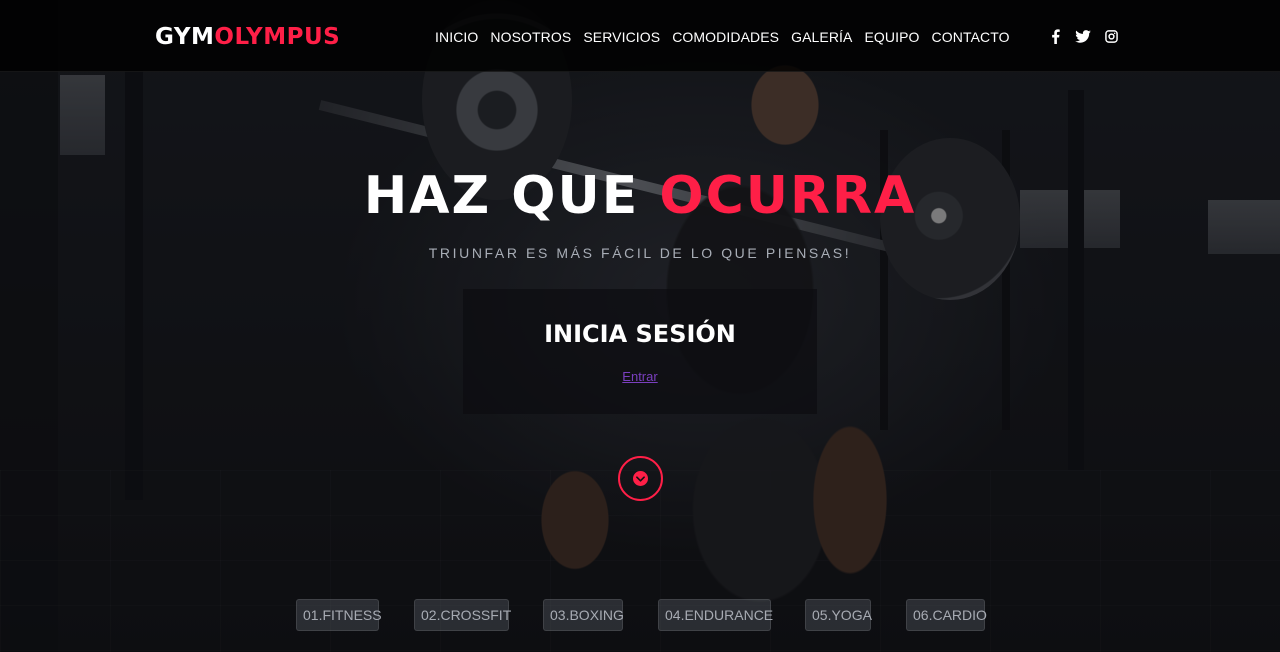 Image resolution: width=1280 pixels, height=652 pixels. I want to click on logo-text-olympus: OLYMPUS, so click(277, 37).